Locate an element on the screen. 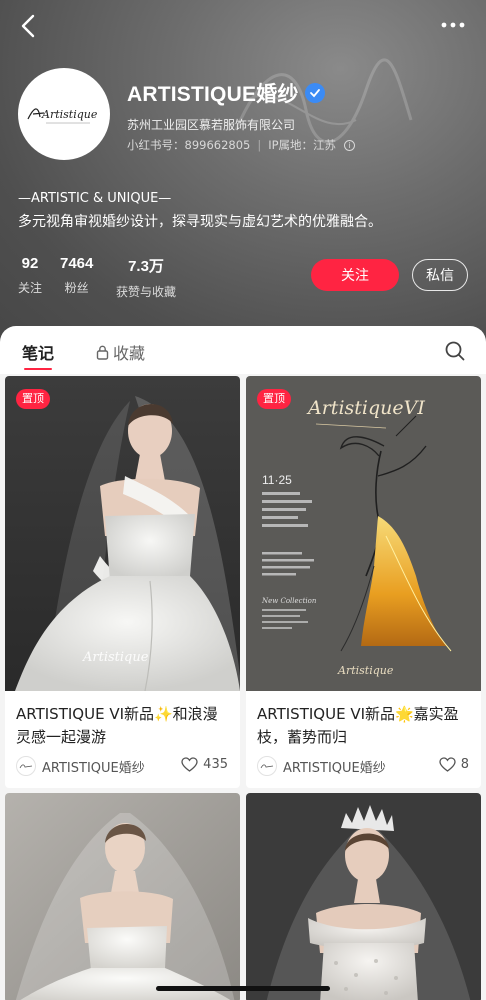 This screenshot has width=486, height=1000. like-count: 435 is located at coordinates (215, 764).